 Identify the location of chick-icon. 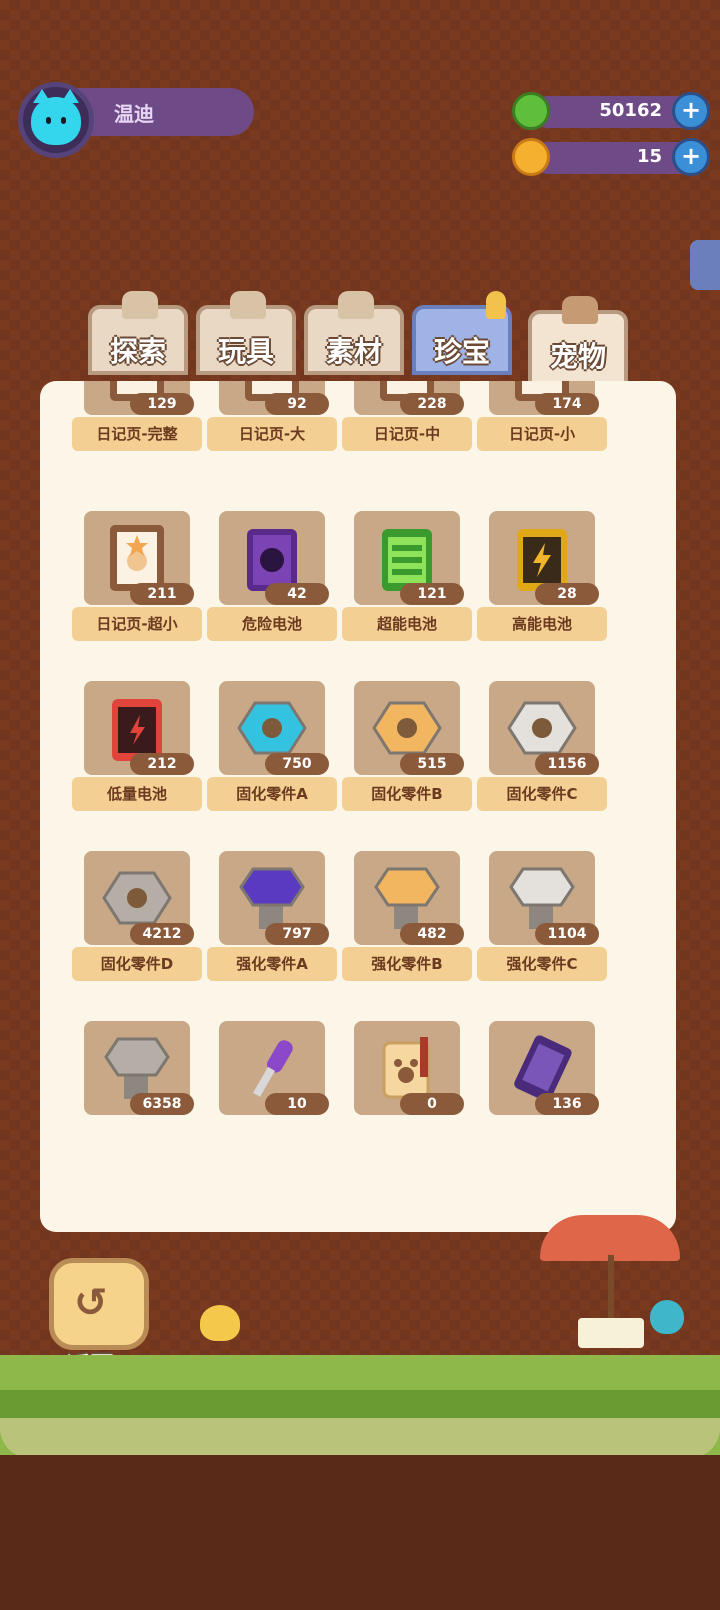
(220, 1323).